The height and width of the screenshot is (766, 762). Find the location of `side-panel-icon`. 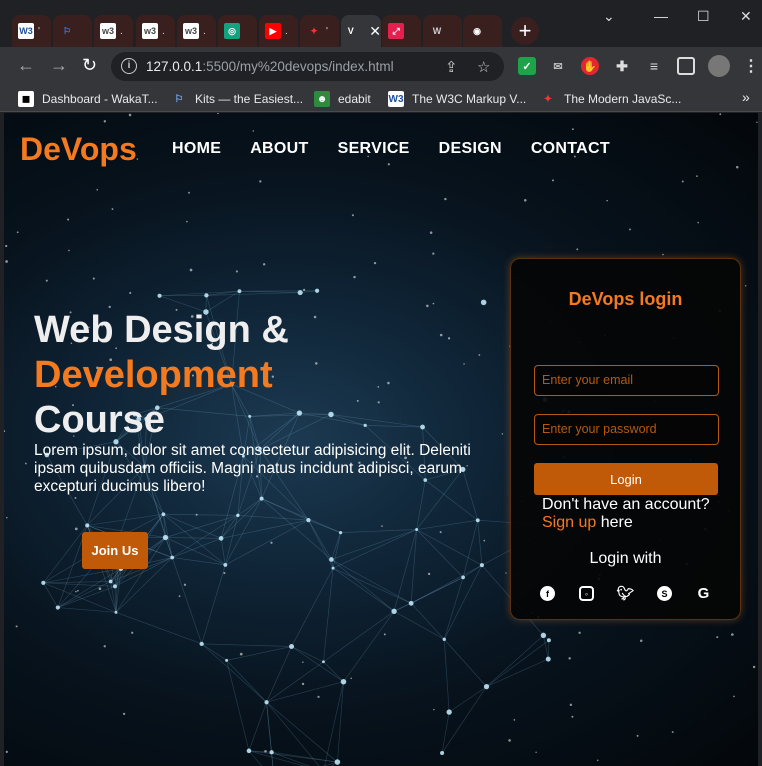

side-panel-icon is located at coordinates (686, 66).